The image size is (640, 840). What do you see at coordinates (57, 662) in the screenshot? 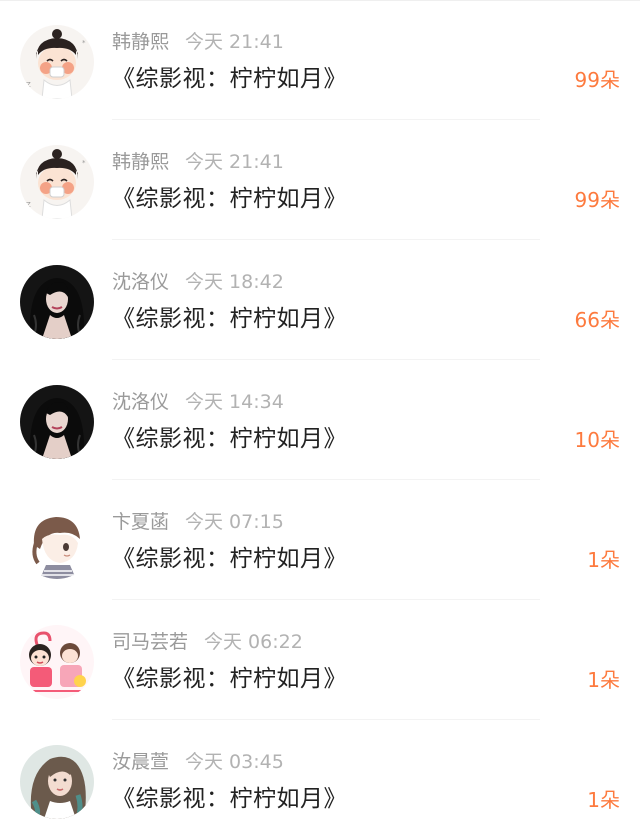
I see `pink-cartoon-couple-avatar` at bounding box center [57, 662].